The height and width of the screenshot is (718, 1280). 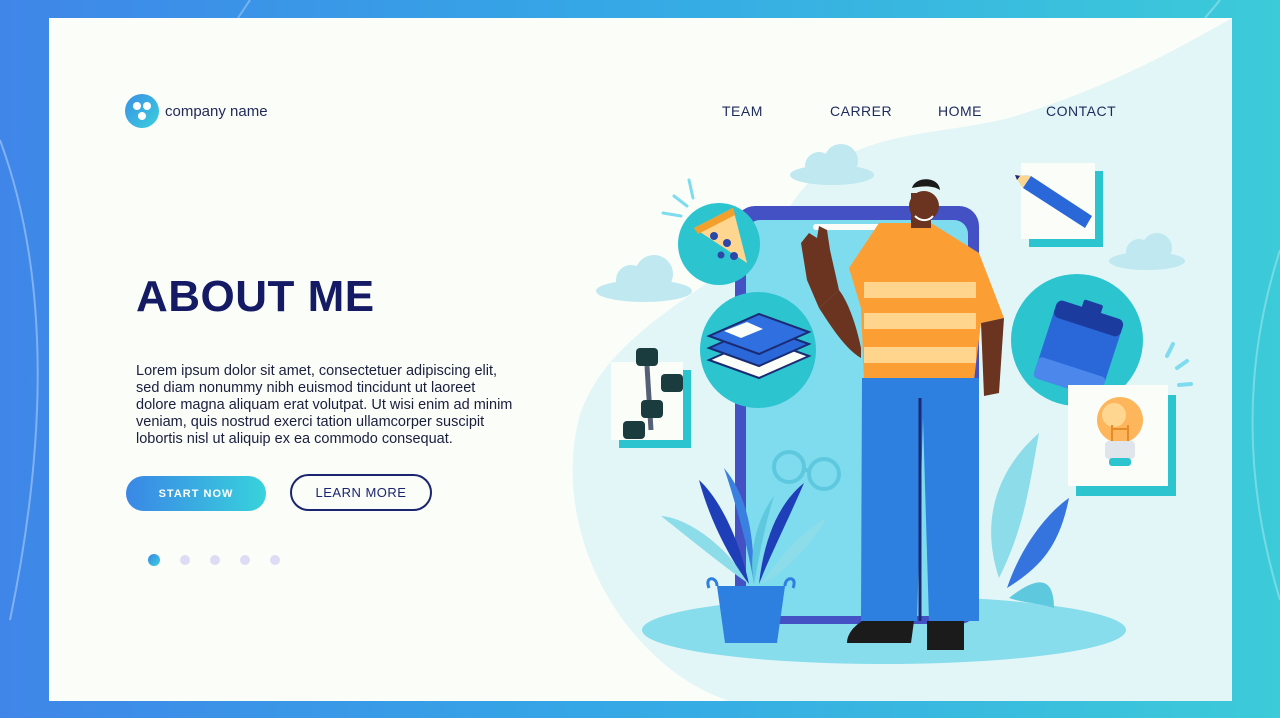 What do you see at coordinates (710, 231) in the screenshot?
I see `pizza-icon` at bounding box center [710, 231].